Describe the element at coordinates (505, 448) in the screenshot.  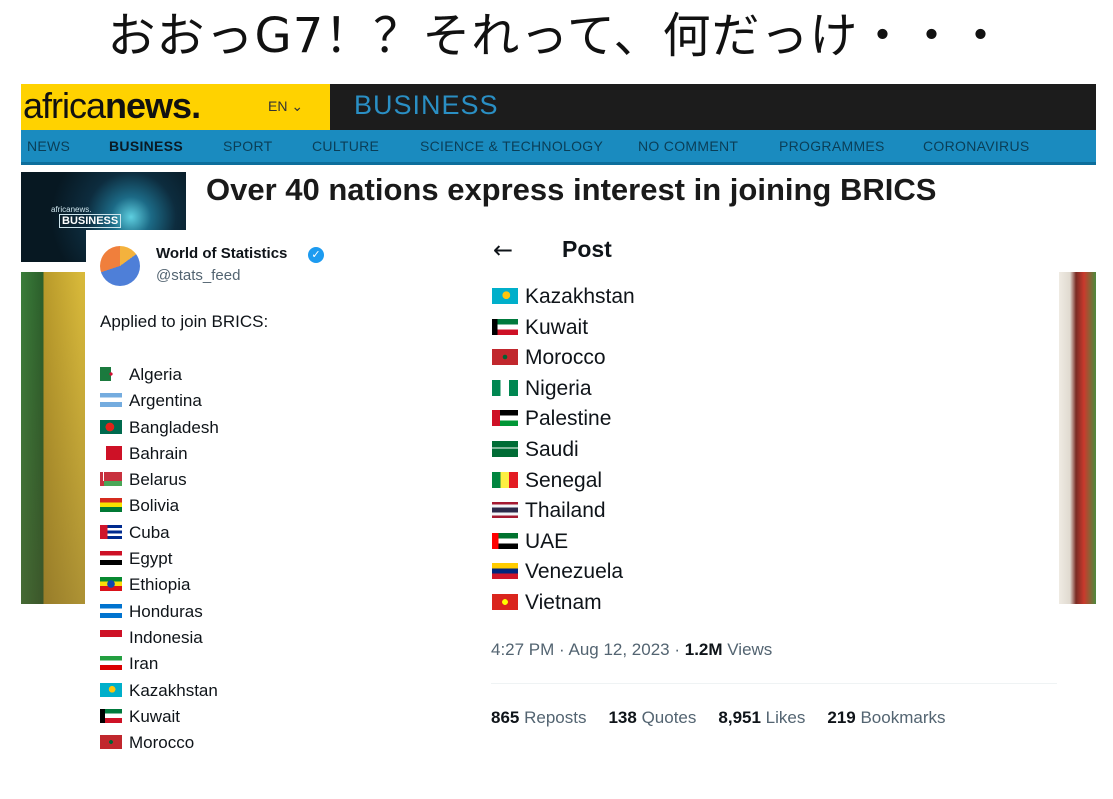
I see `saudi-flag-icon` at that location.